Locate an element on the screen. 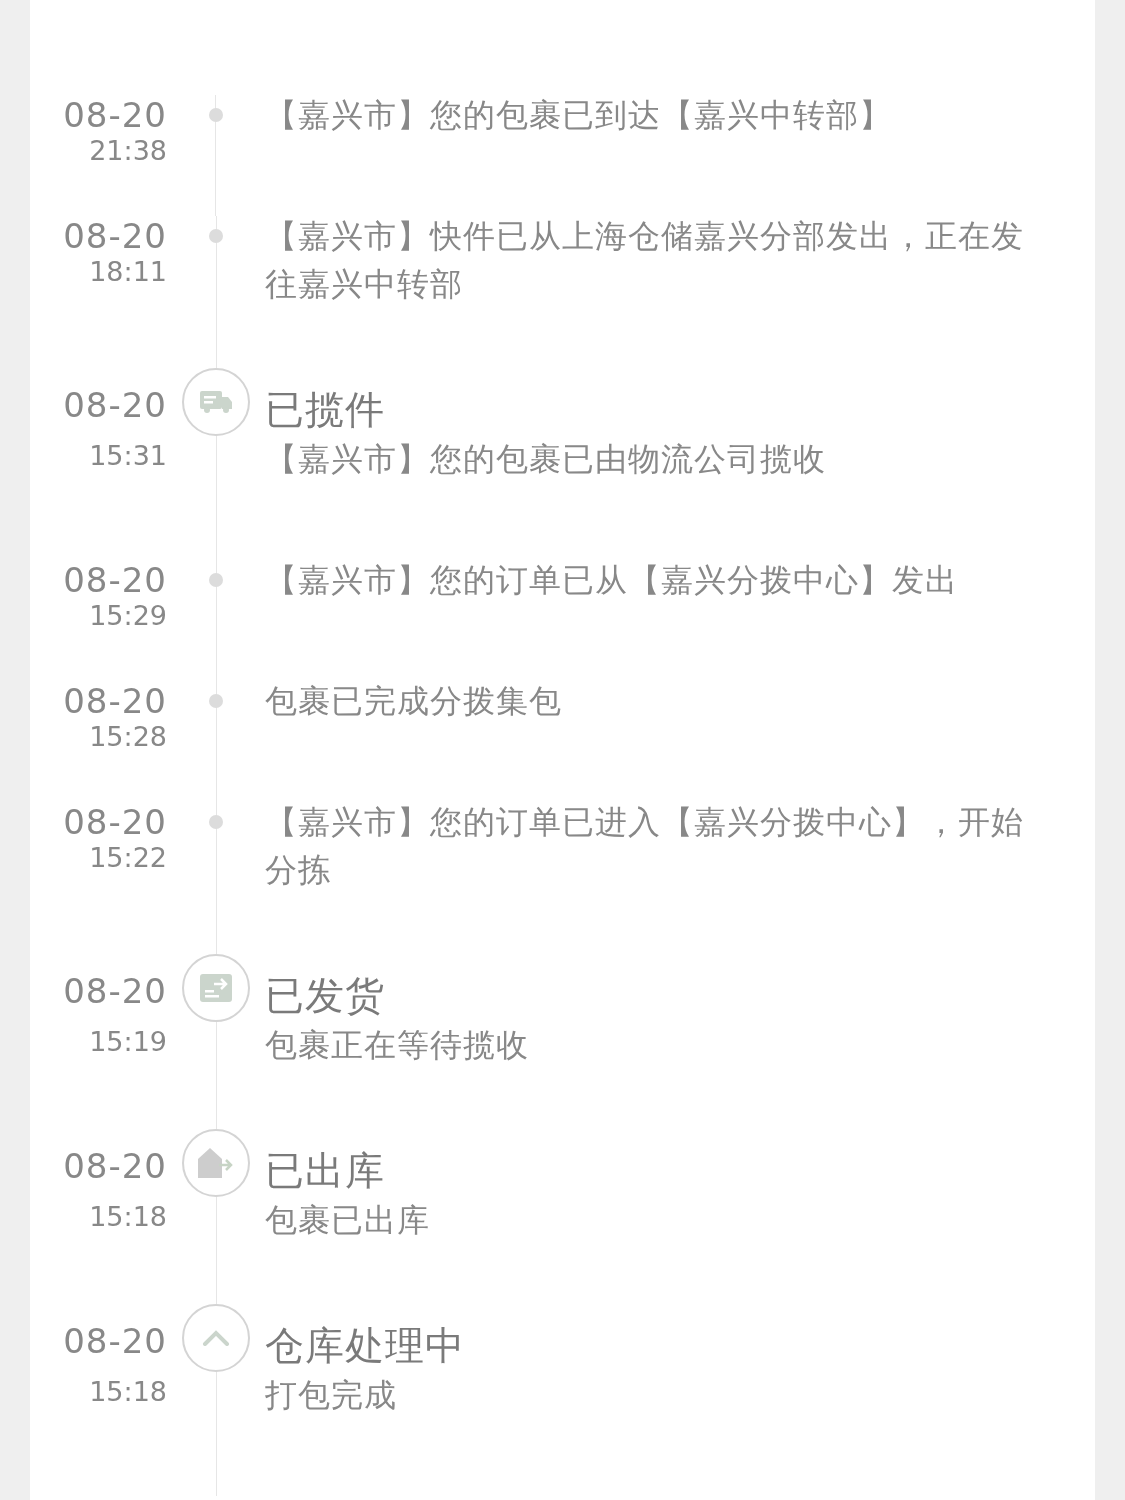 The width and height of the screenshot is (1125, 1500). event-description: 包裹已完成分拨集包 is located at coordinates (414, 701).